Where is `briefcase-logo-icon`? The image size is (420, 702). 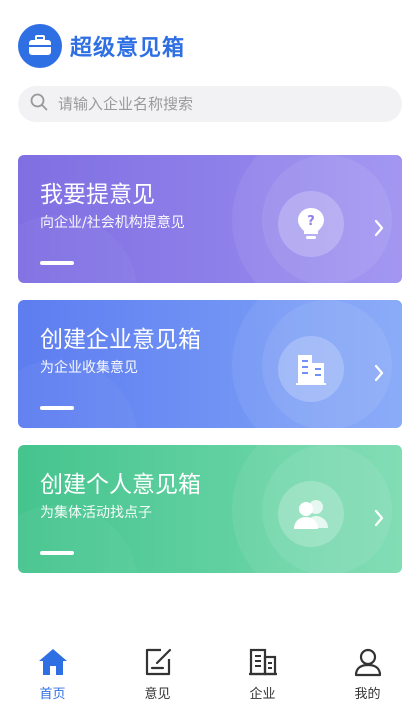
briefcase-logo-icon is located at coordinates (40, 46).